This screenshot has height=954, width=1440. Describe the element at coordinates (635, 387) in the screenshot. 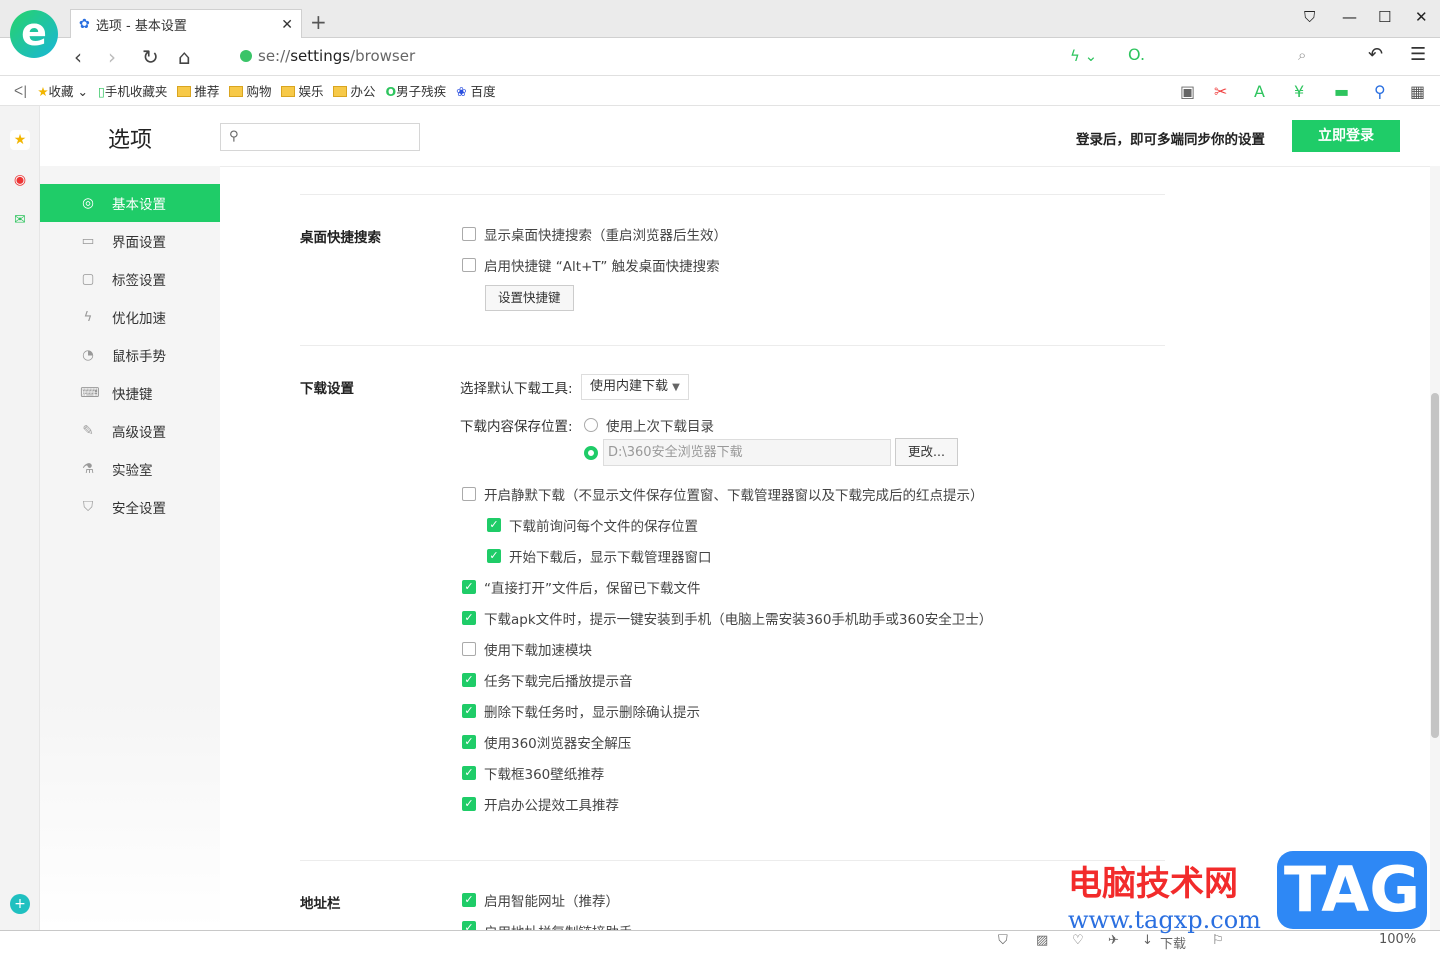

I see `download-tool-select: 使用内建下载 ▼` at that location.